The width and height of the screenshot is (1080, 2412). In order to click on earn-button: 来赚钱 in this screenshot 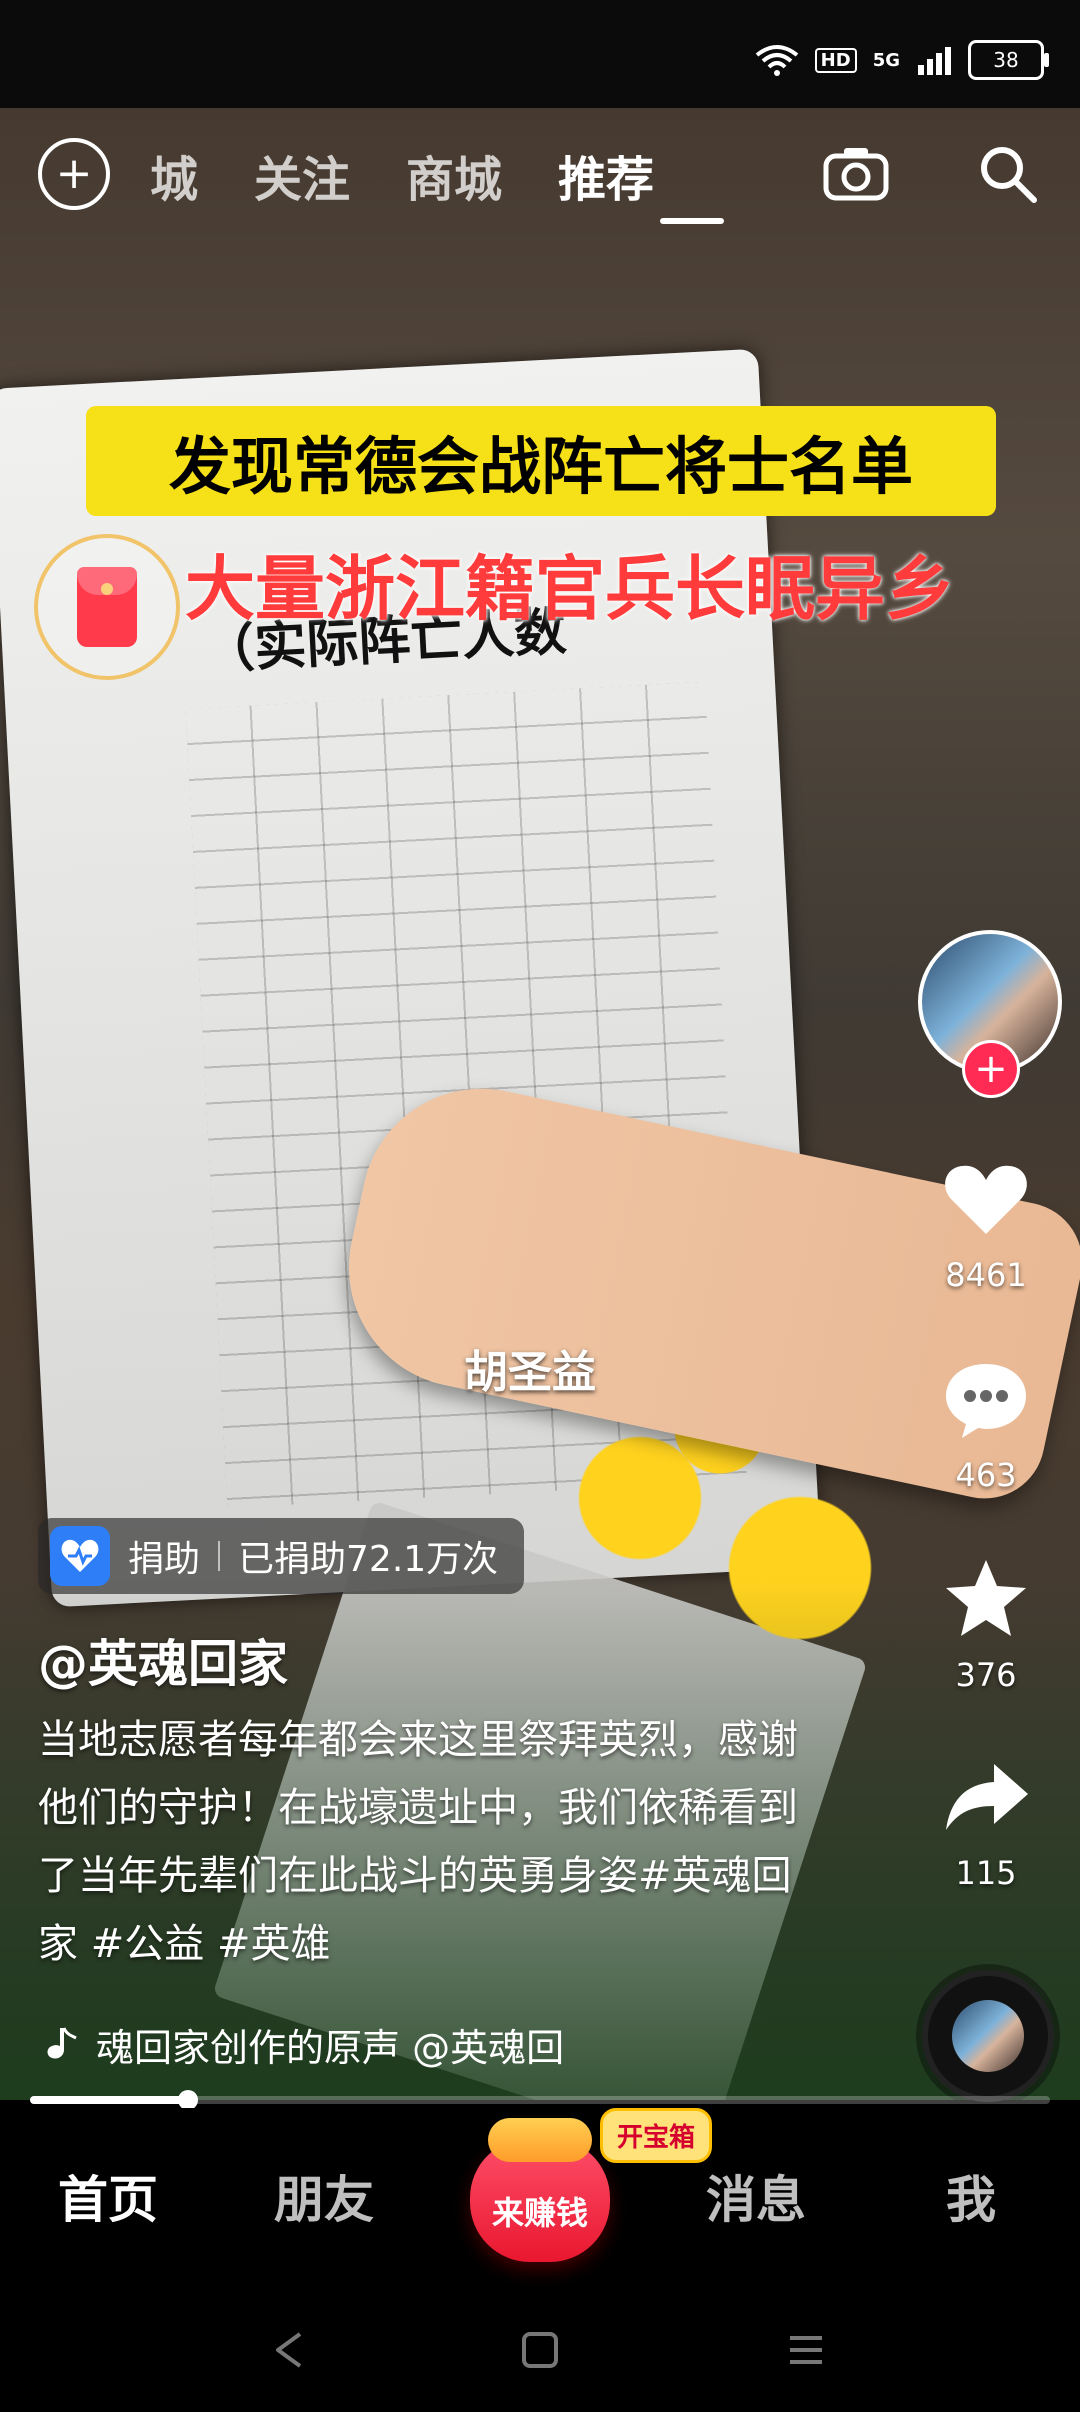, I will do `click(540, 2193)`.